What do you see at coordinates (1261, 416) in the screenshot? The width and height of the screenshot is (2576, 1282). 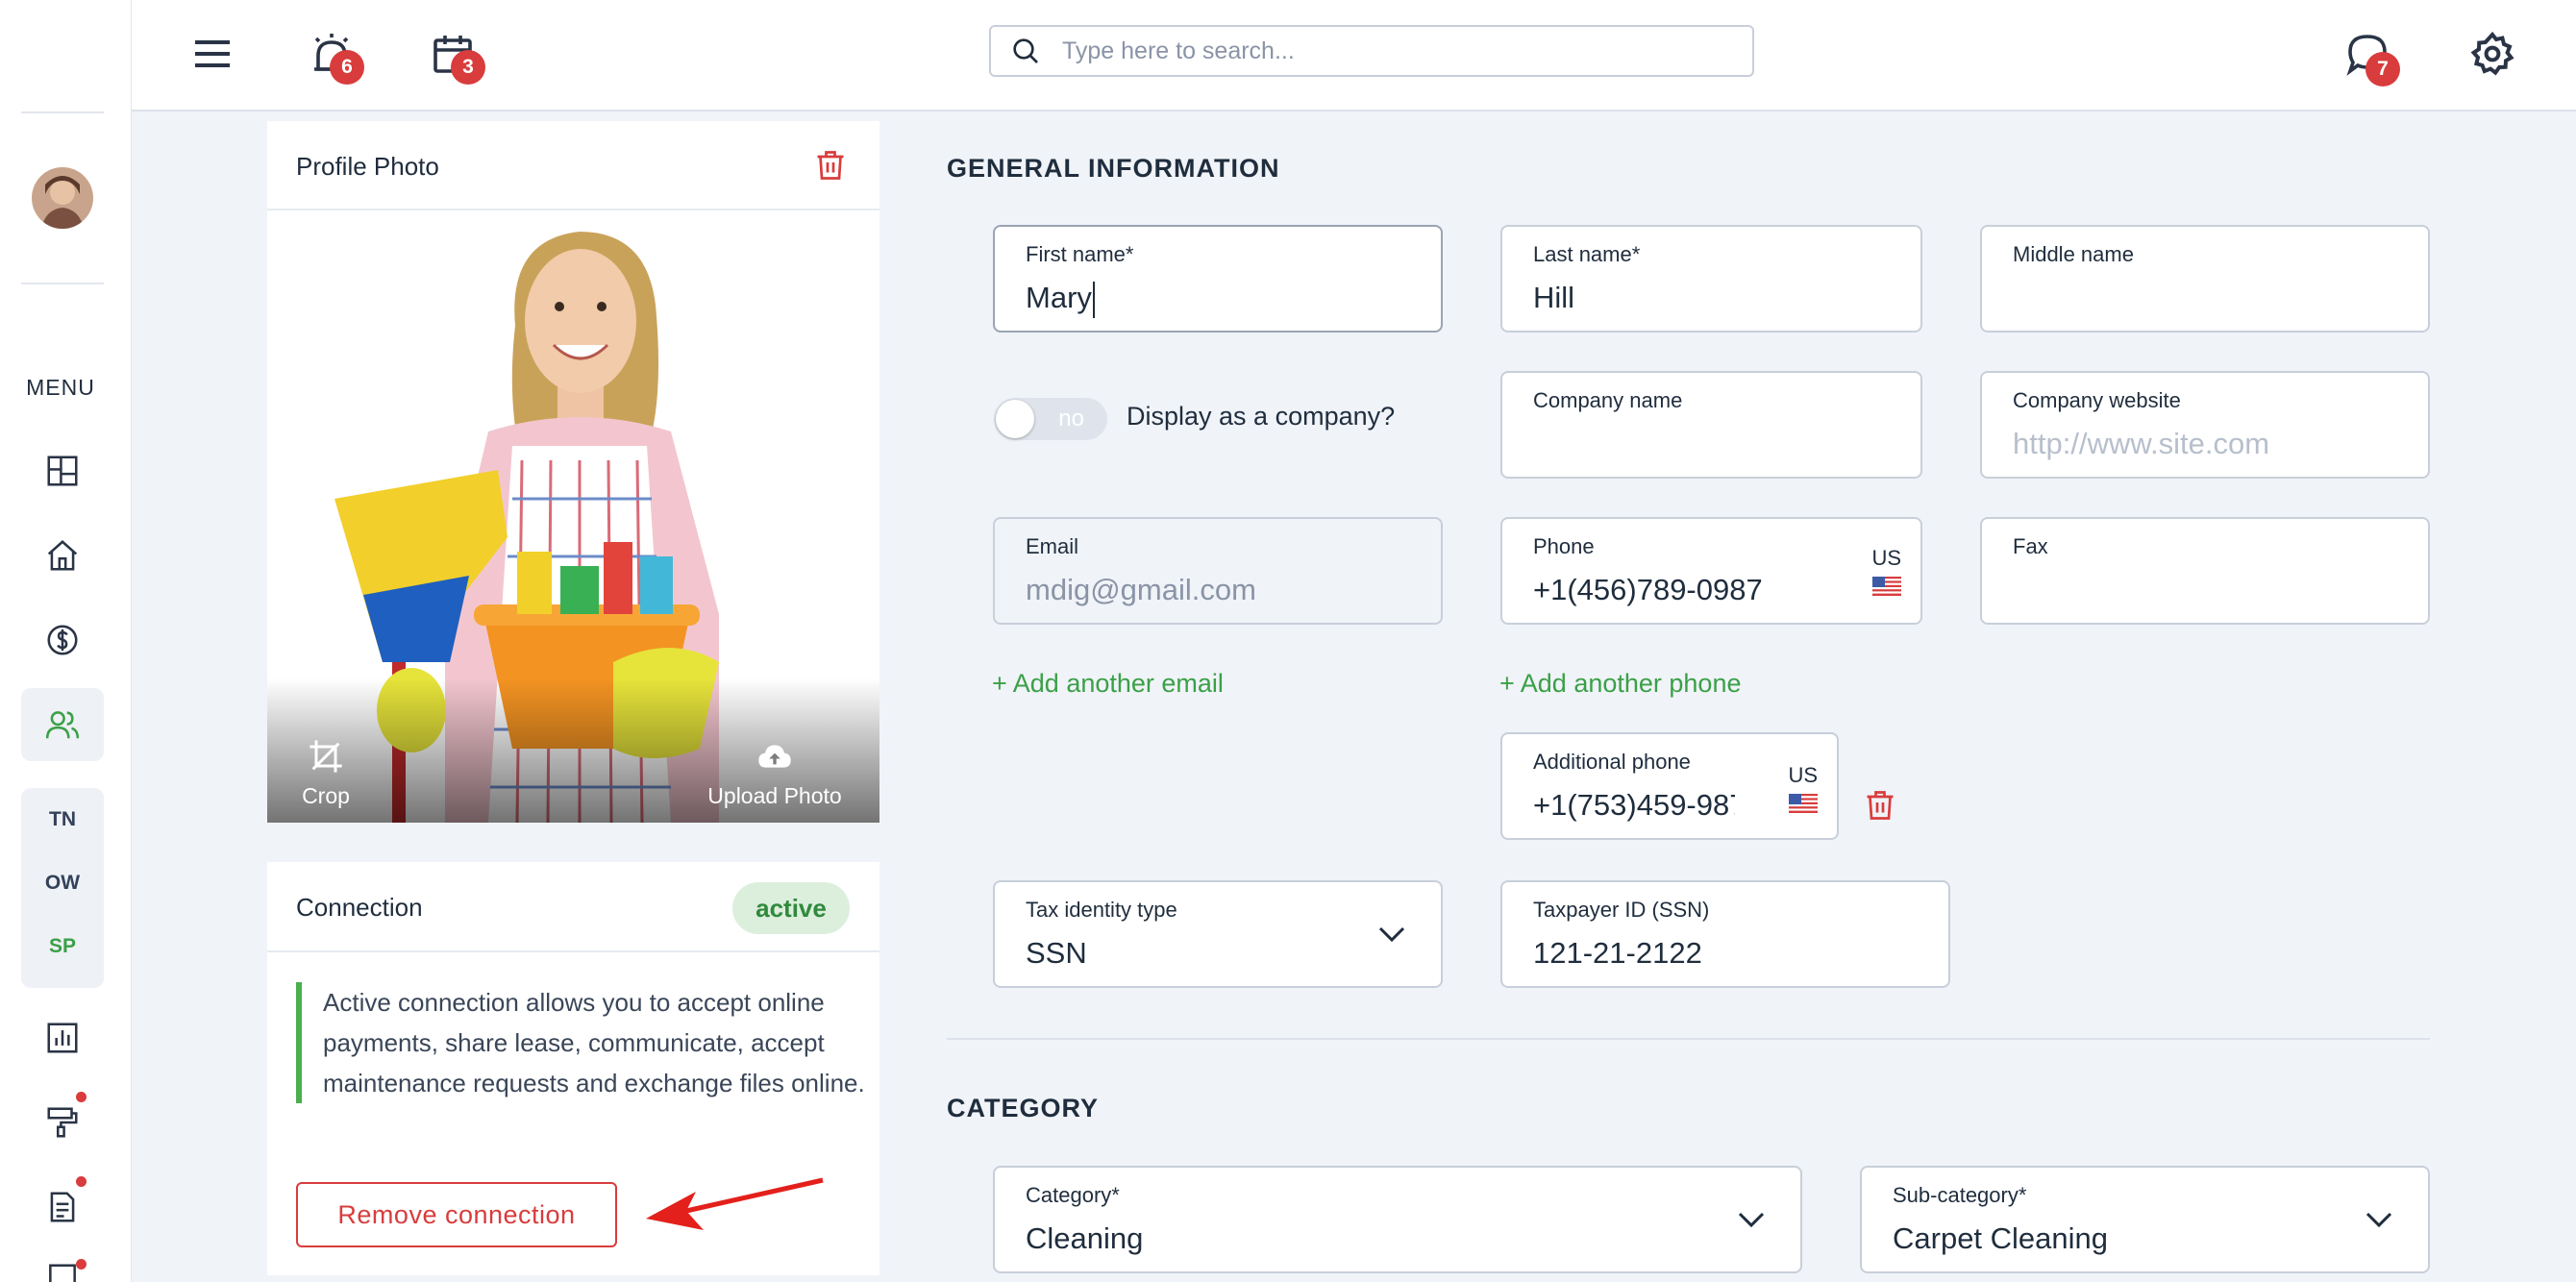 I see `company-toggle-label: Display as a company?` at bounding box center [1261, 416].